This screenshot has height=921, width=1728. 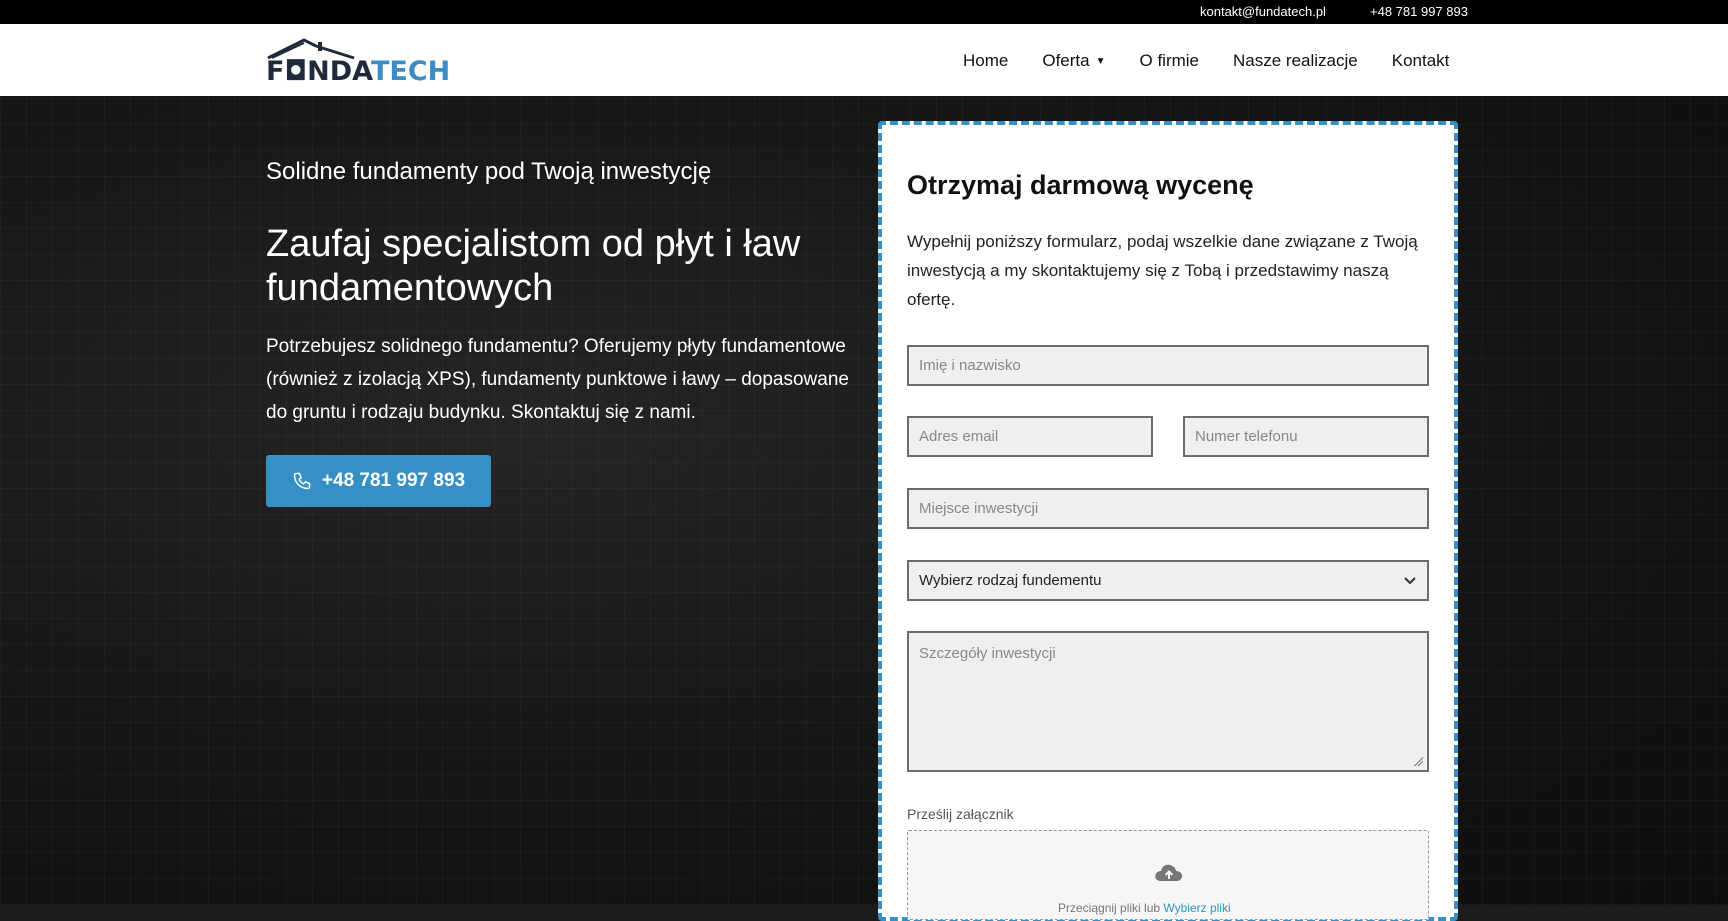 What do you see at coordinates (985, 61) in the screenshot?
I see `nav-home: Home` at bounding box center [985, 61].